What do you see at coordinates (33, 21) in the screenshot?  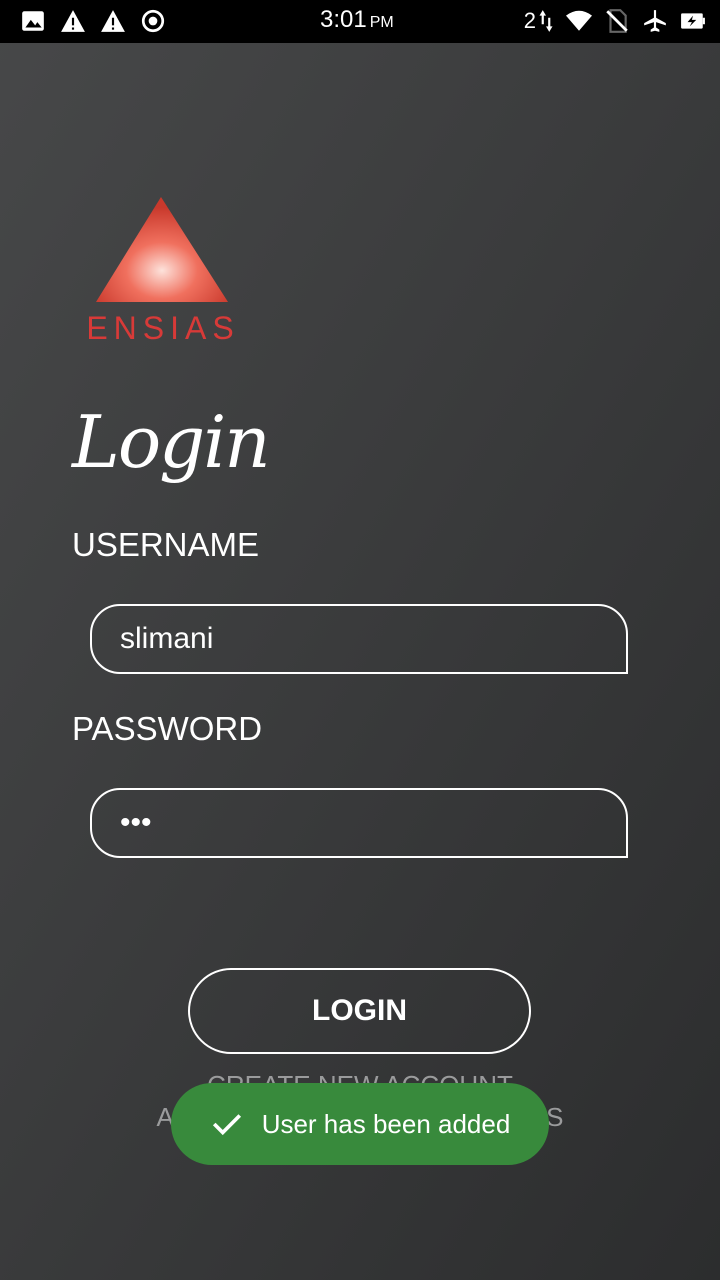 I see `image-icon` at bounding box center [33, 21].